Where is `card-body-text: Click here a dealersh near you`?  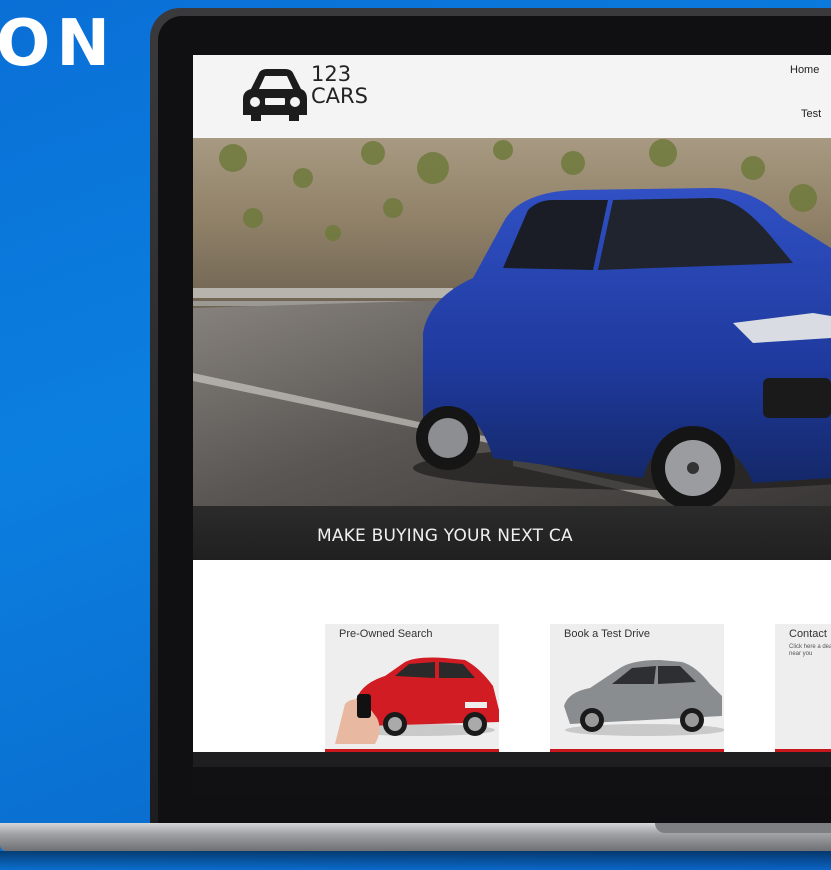
card-body-text: Click here a dealersh near you is located at coordinates (810, 650).